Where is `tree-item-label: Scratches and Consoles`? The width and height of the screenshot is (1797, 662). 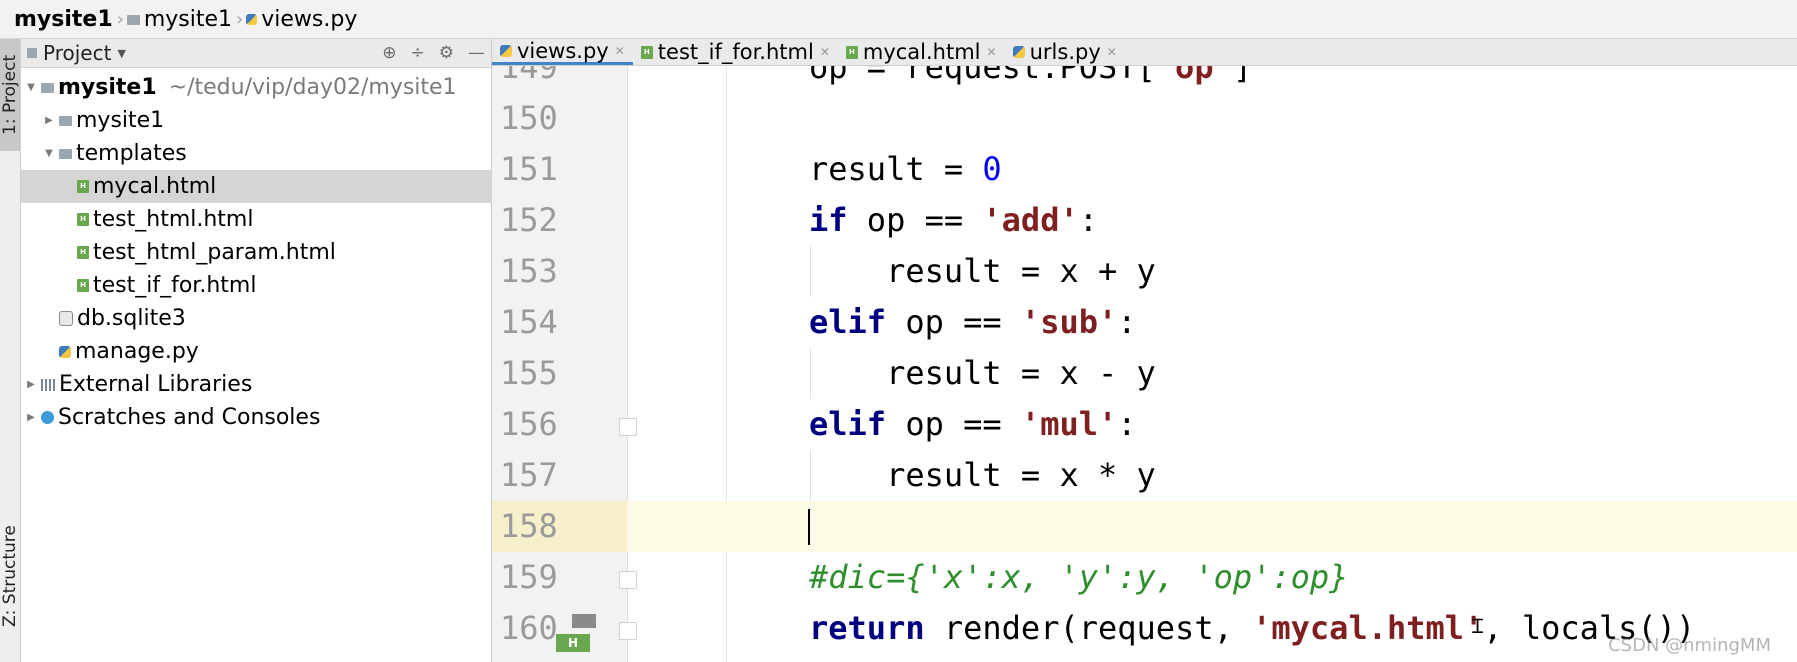
tree-item-label: Scratches and Consoles is located at coordinates (189, 417).